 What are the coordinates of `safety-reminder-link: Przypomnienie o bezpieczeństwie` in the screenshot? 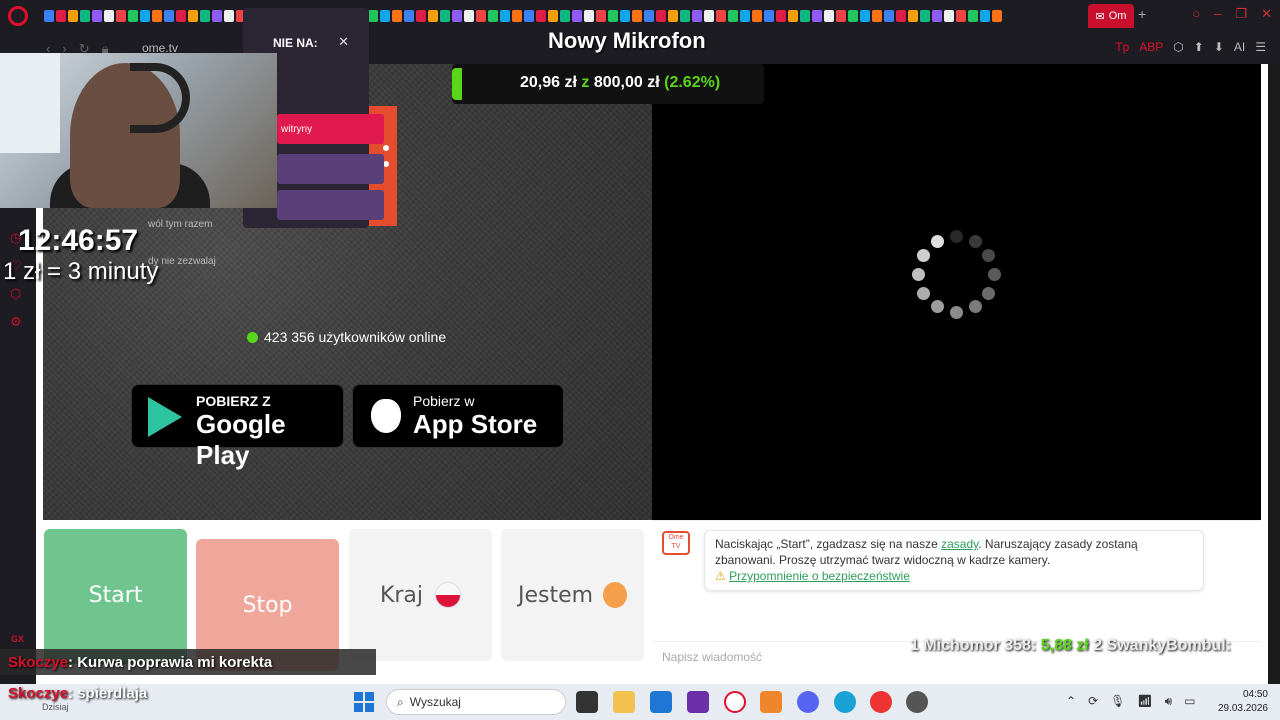 It's located at (819, 576).